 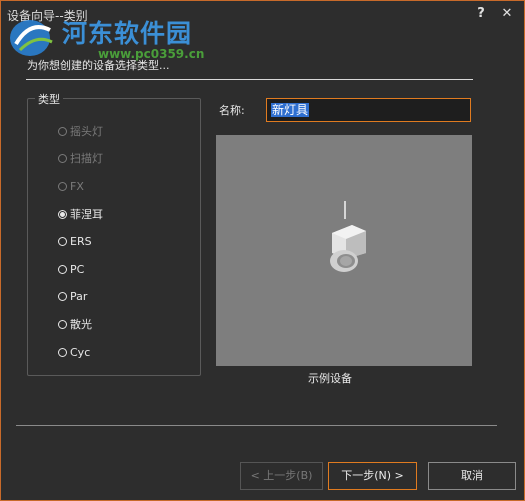 I want to click on preview-caption: 示例设备, so click(x=330, y=378).